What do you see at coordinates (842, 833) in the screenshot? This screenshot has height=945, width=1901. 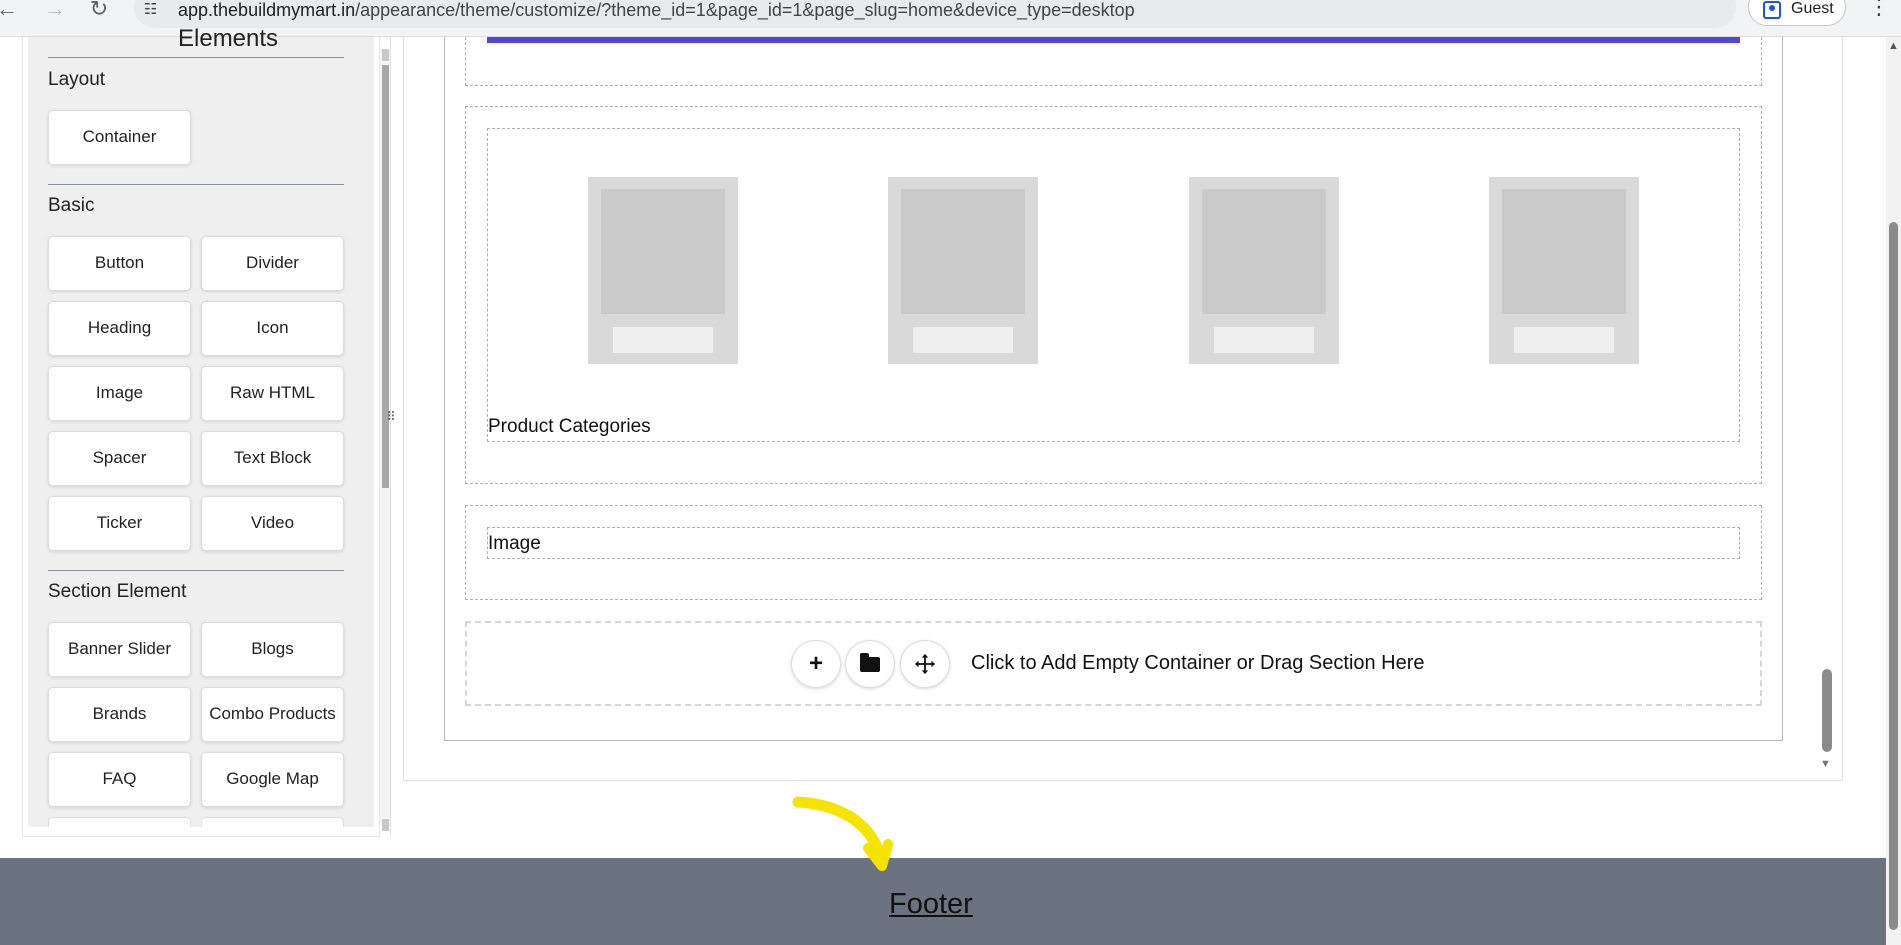 I see `annotation-arrow` at bounding box center [842, 833].